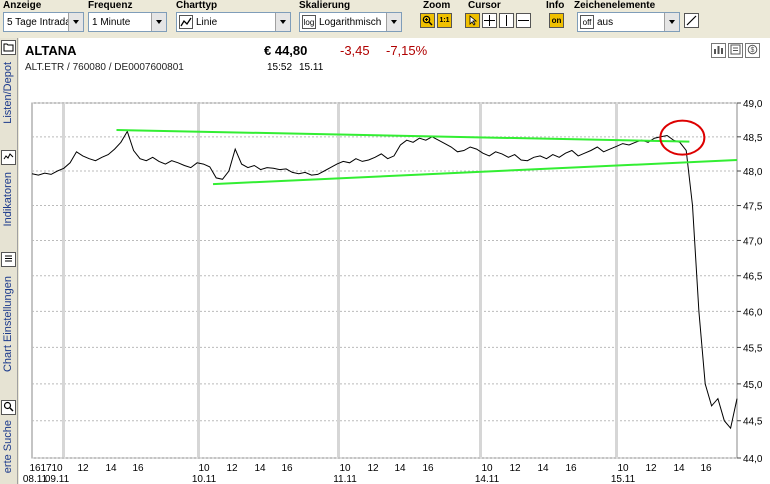 This screenshot has width=770, height=484. What do you see at coordinates (489, 20) in the screenshot?
I see `crosshair-icon` at bounding box center [489, 20].